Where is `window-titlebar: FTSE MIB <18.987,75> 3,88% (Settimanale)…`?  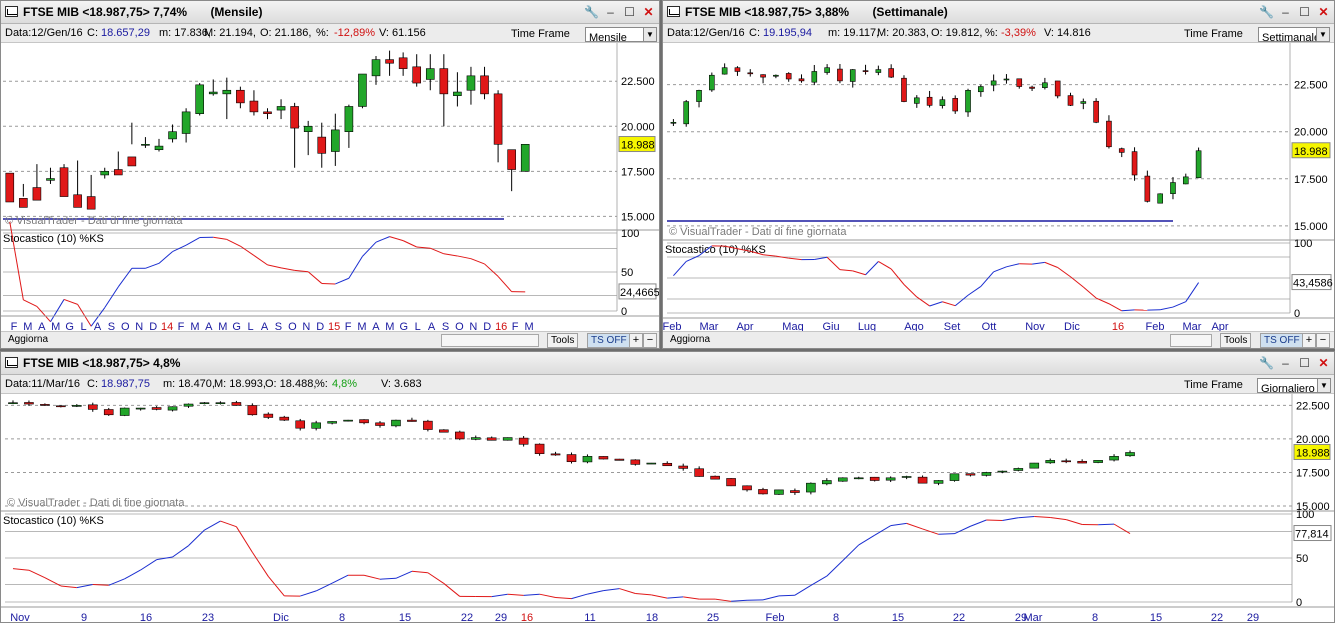
window-titlebar: FTSE MIB <18.987,75> 3,88% (Settimanale)… is located at coordinates (998, 12).